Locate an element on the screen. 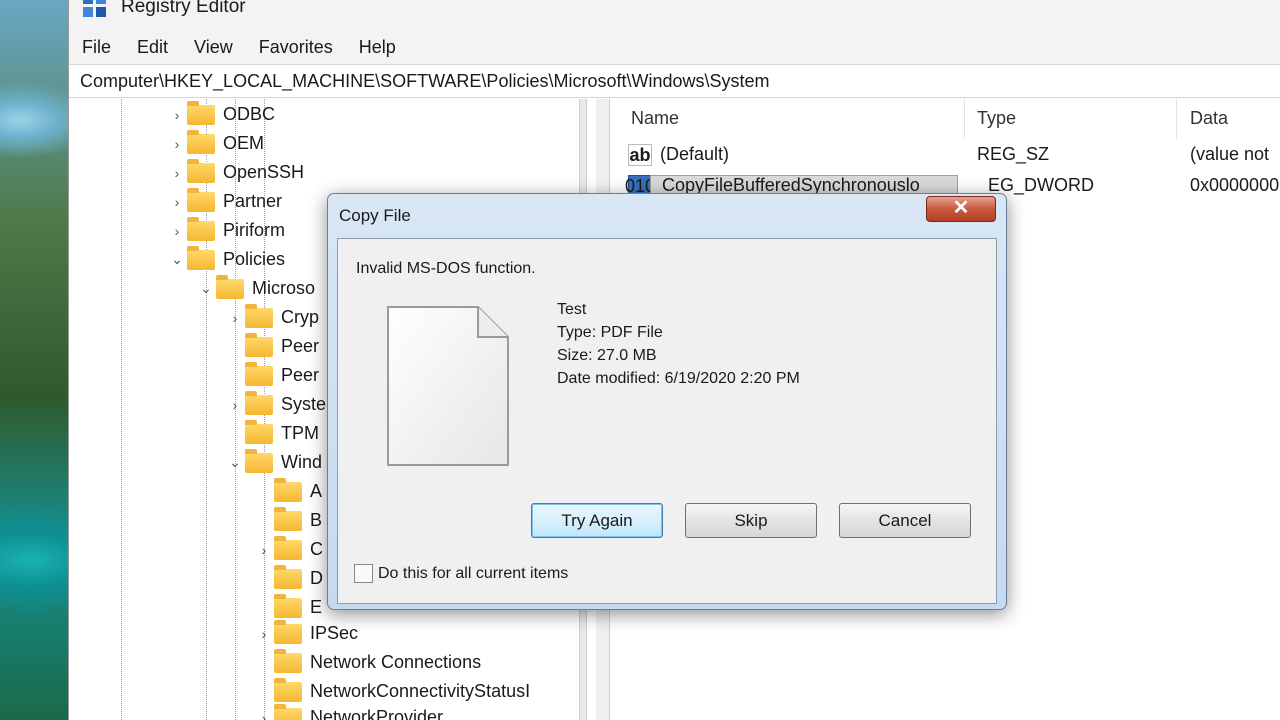 The height and width of the screenshot is (720, 1280). apply-to-all-option: Do this for all current items is located at coordinates (461, 573).